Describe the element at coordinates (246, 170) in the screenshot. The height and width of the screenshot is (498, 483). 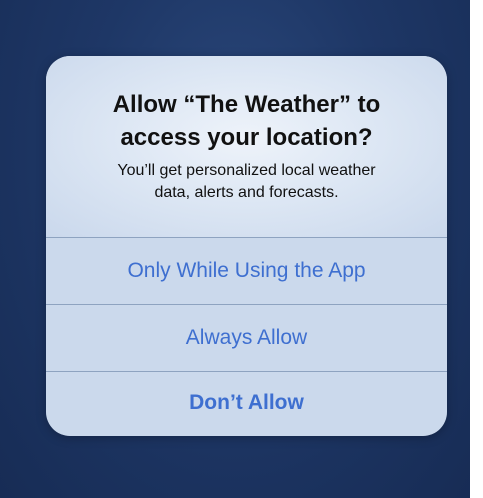
I see `alert-message-line-1: You’ll get personalized local weather` at that location.